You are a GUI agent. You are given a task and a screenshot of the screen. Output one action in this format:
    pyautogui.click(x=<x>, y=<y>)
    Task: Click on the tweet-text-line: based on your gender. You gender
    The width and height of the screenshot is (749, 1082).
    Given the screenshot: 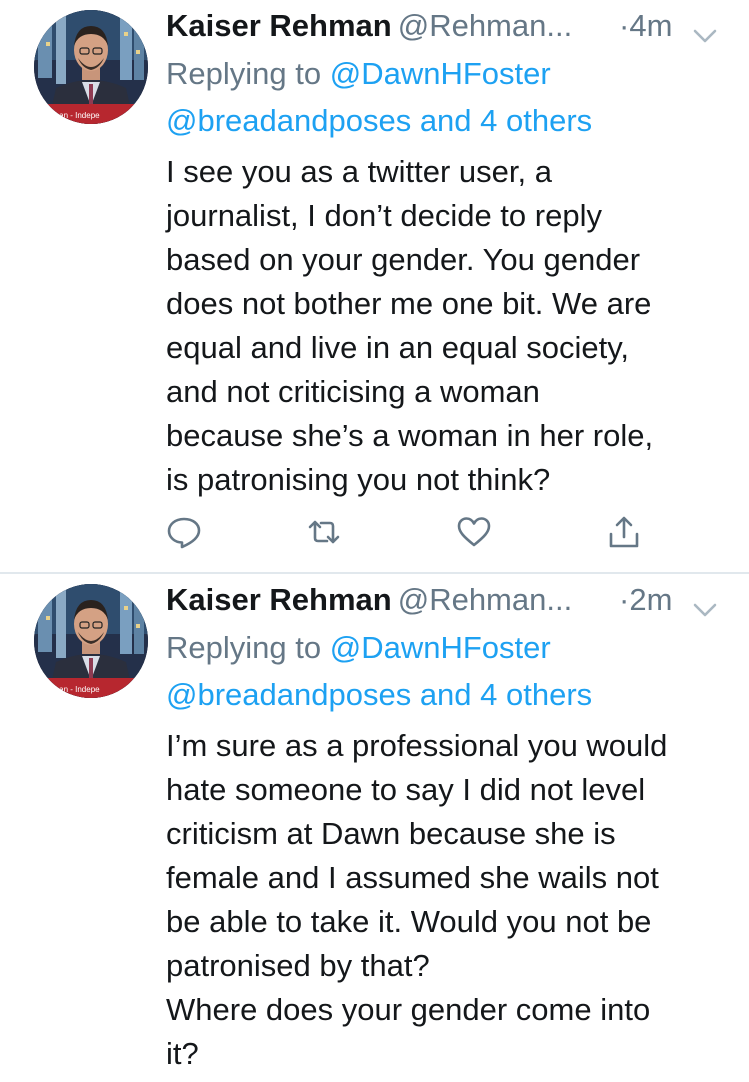 What is the action you would take?
    pyautogui.click(x=403, y=259)
    